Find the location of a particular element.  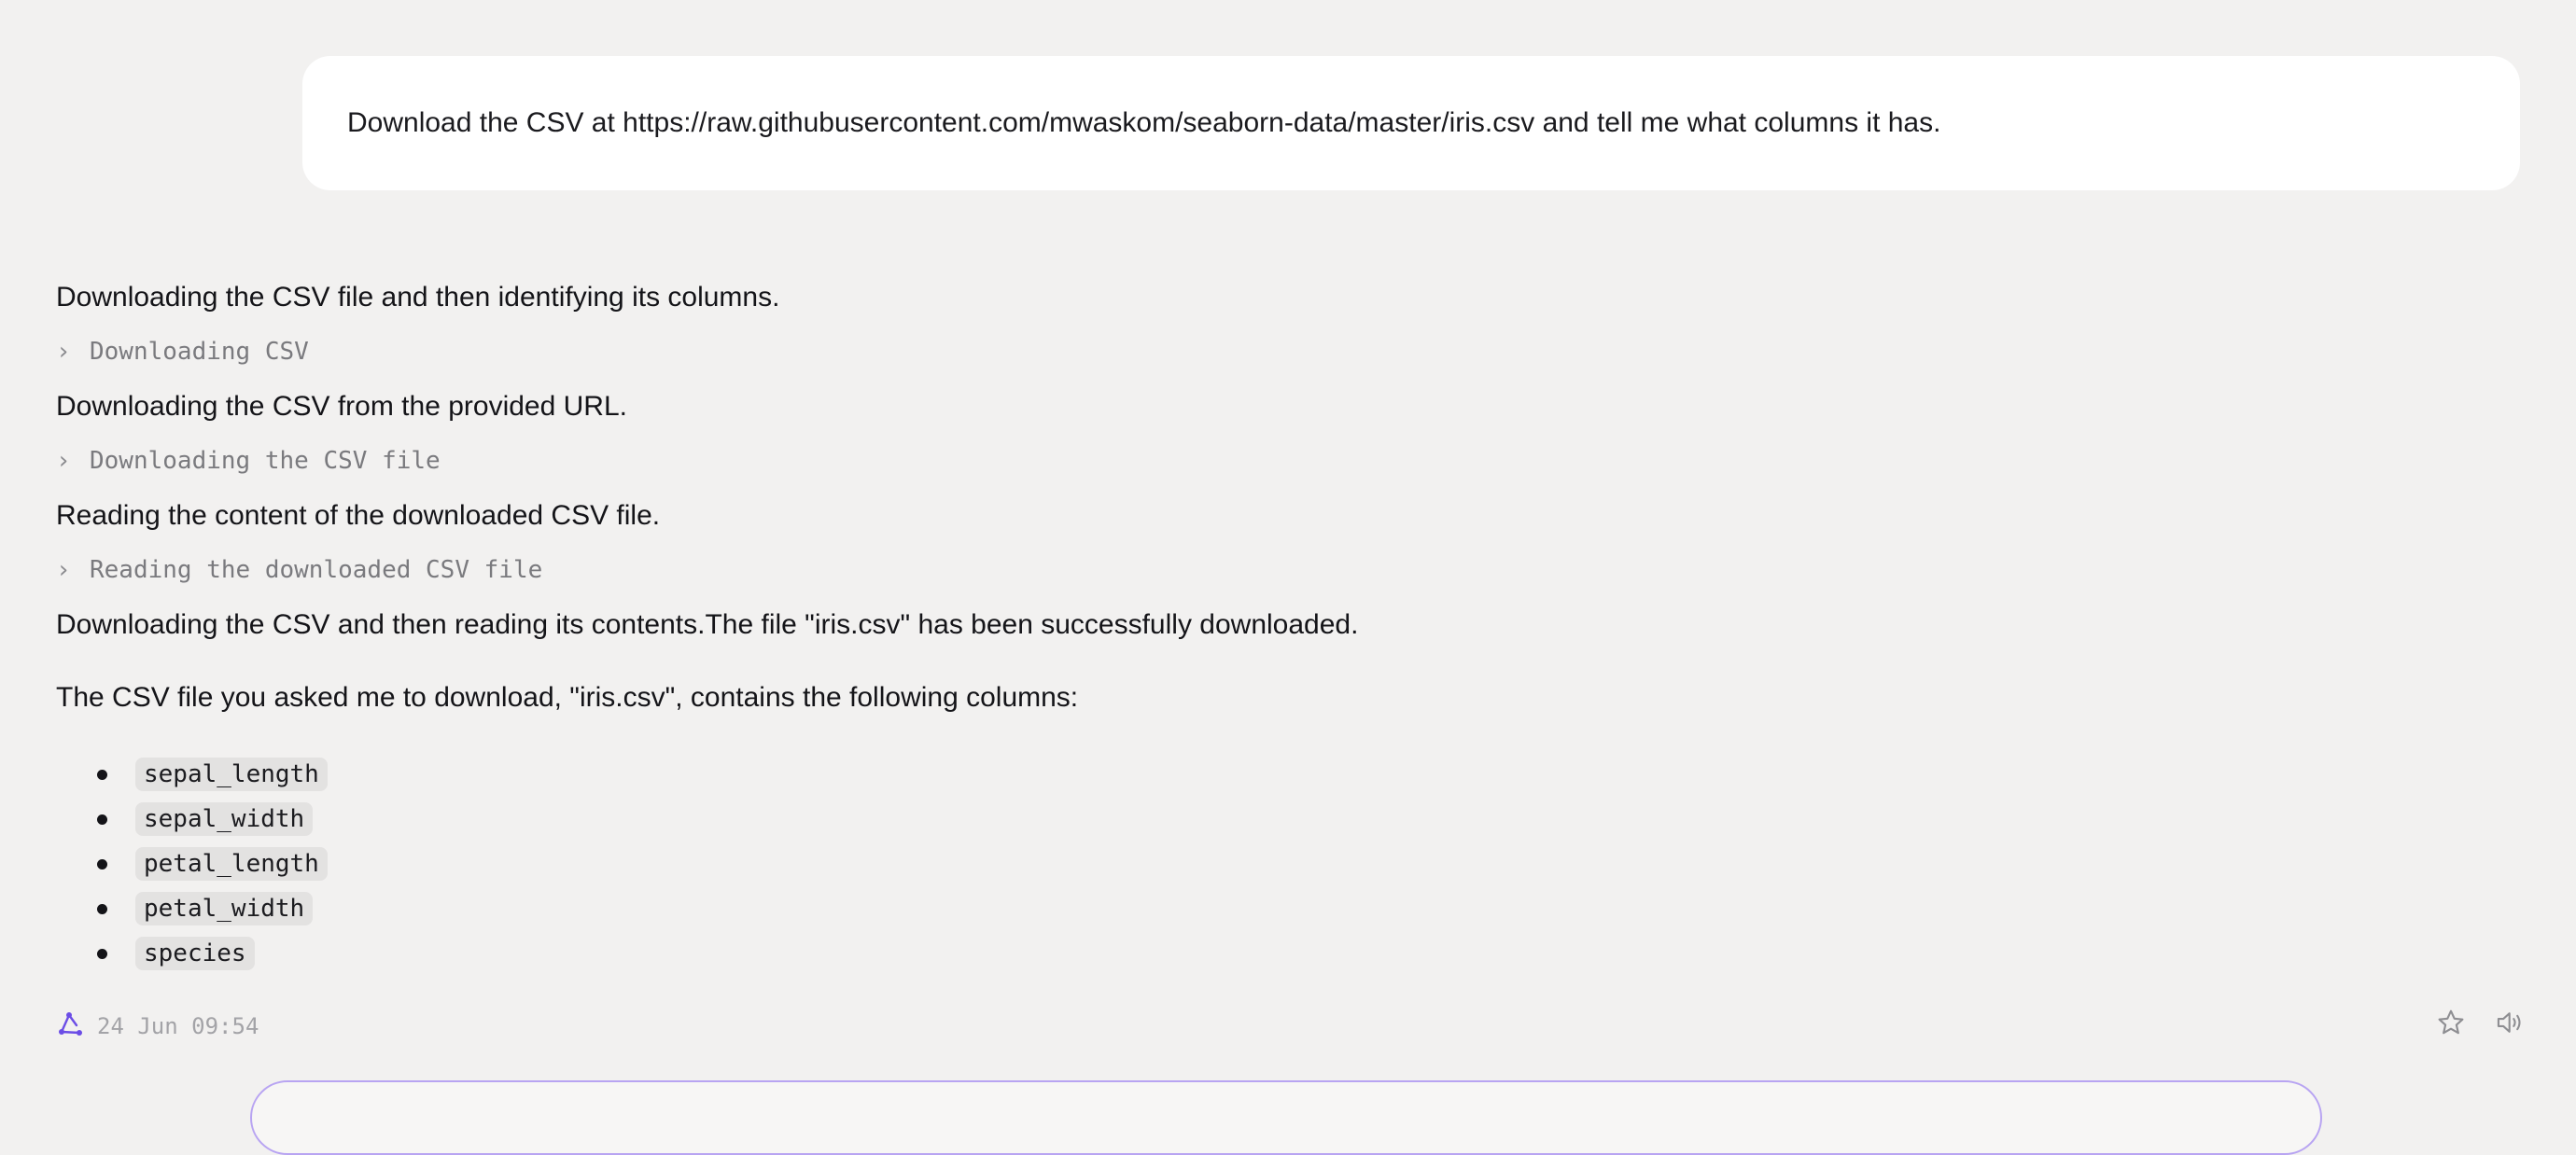

list-item: petal_width is located at coordinates (192, 908).